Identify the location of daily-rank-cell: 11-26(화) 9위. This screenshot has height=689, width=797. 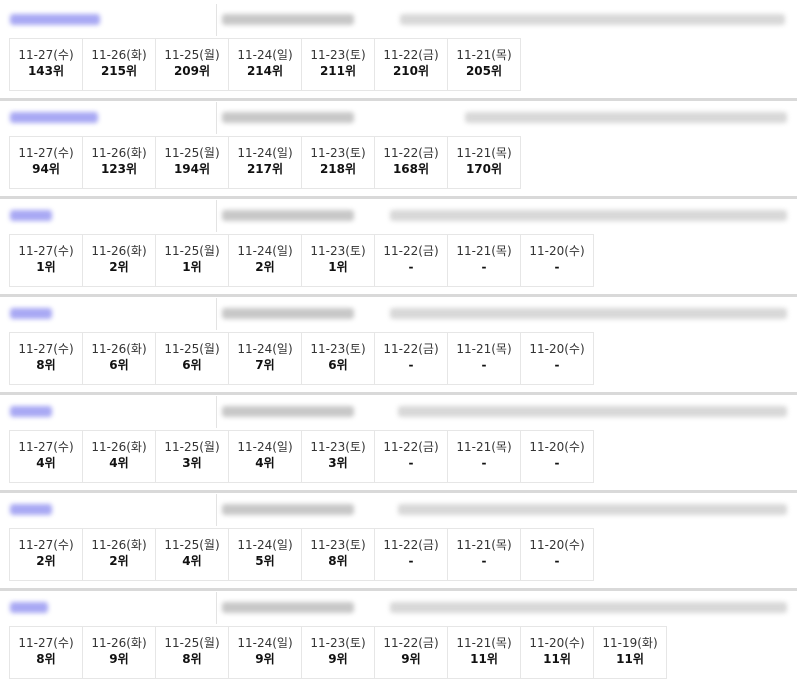
(119, 652).